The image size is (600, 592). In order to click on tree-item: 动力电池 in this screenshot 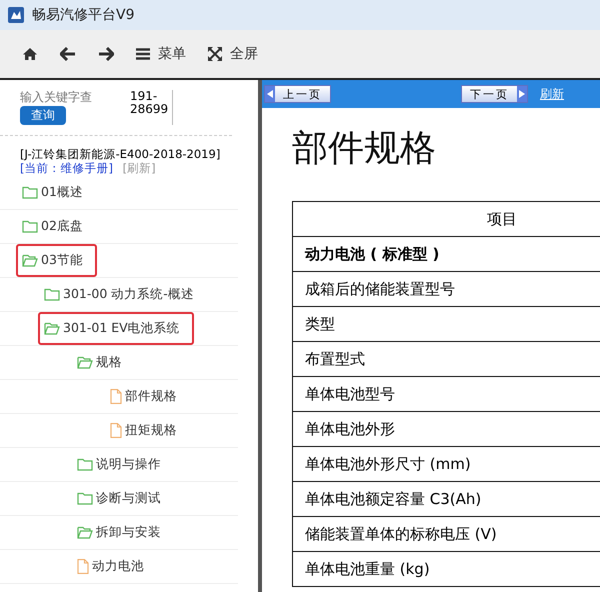, I will do `click(110, 566)`.